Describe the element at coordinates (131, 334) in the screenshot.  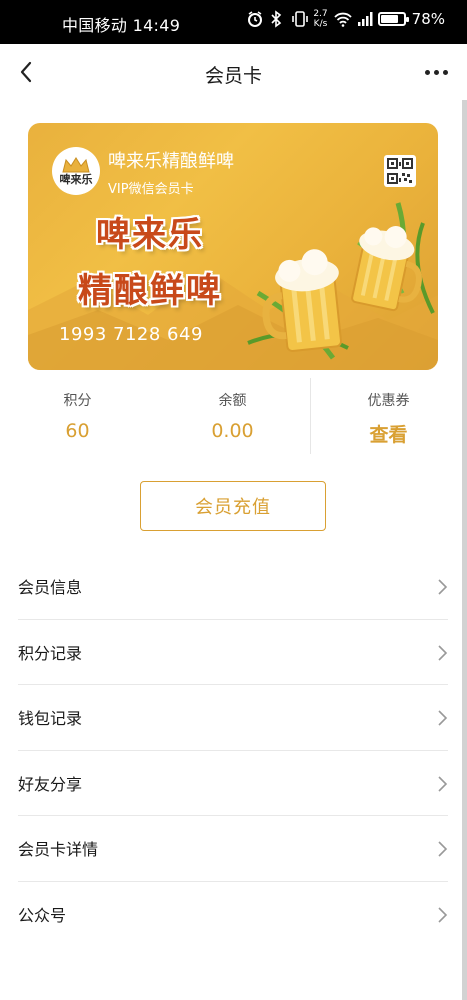
I see `card-number: 1993 7128 649` at that location.